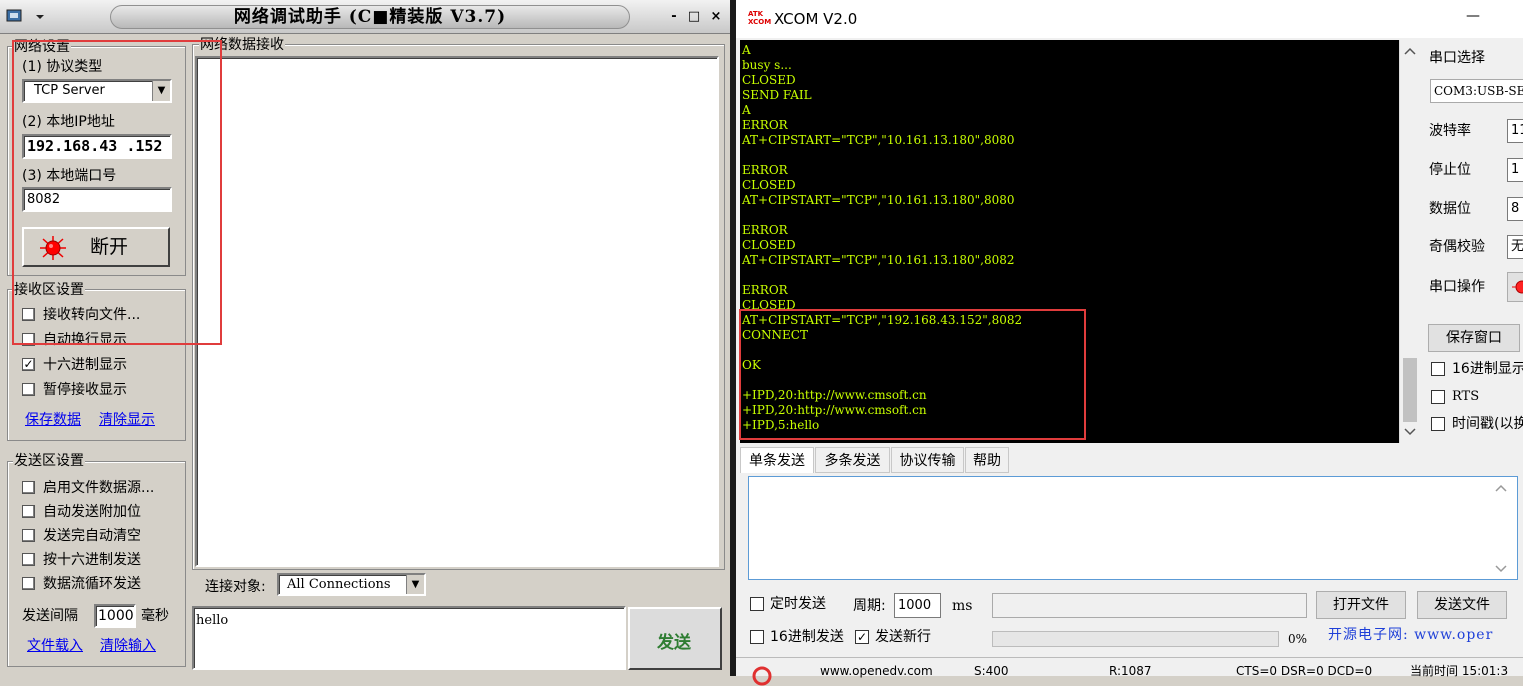 This screenshot has width=1523, height=686. Describe the element at coordinates (1129, 19) in the screenshot. I see `title-bar: ATK XCOM XCOM V2.0 —` at that location.